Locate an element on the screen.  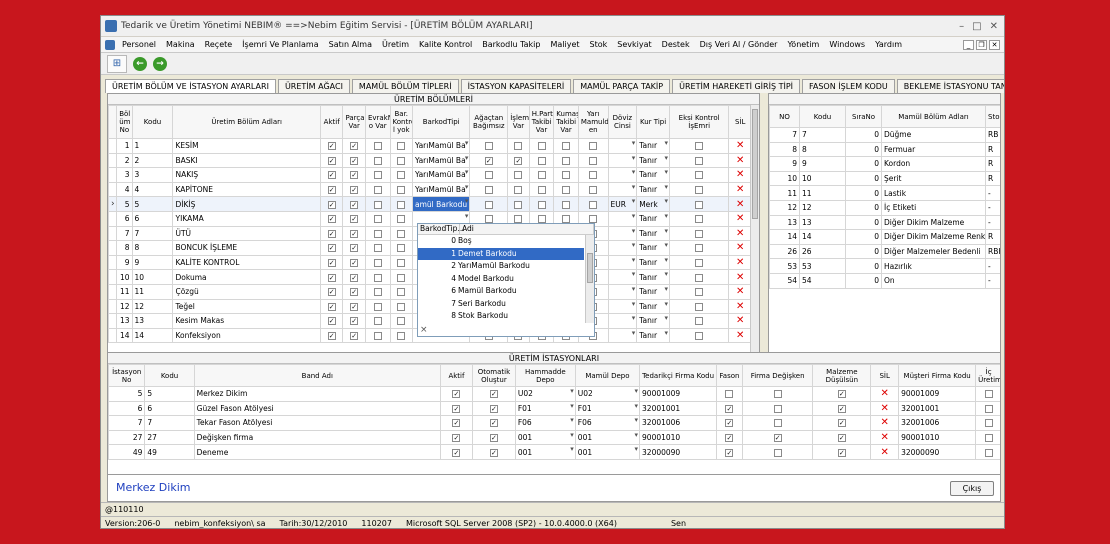
tedarikci-firma: 90001009 is located at coordinates (678, 394).